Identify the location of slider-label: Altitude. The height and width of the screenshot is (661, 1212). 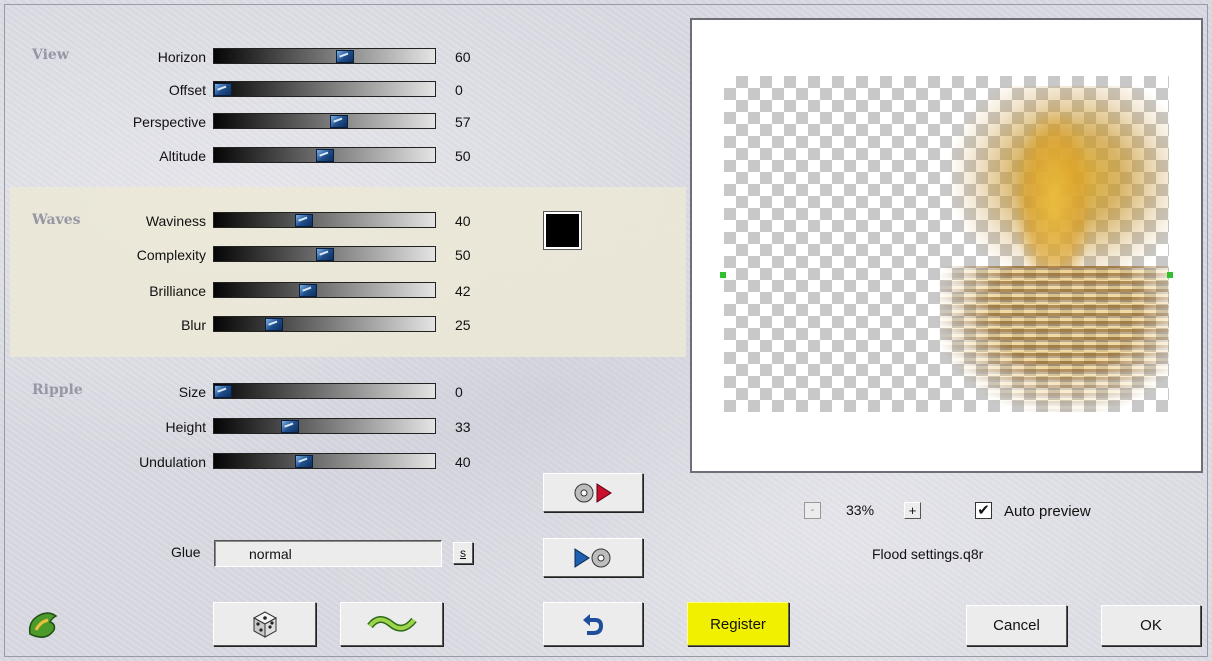
(182, 156).